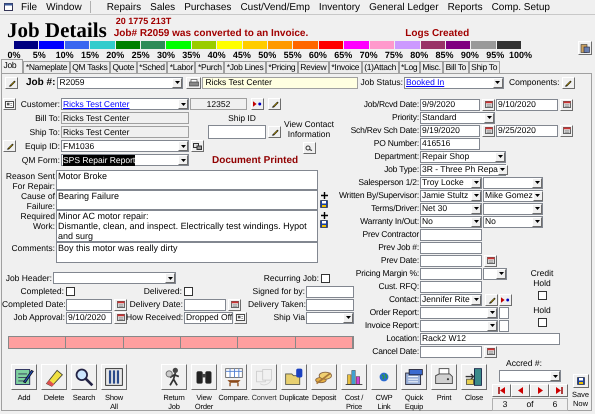  What do you see at coordinates (345, 67) in the screenshot?
I see `tab: *Invoice` at bounding box center [345, 67].